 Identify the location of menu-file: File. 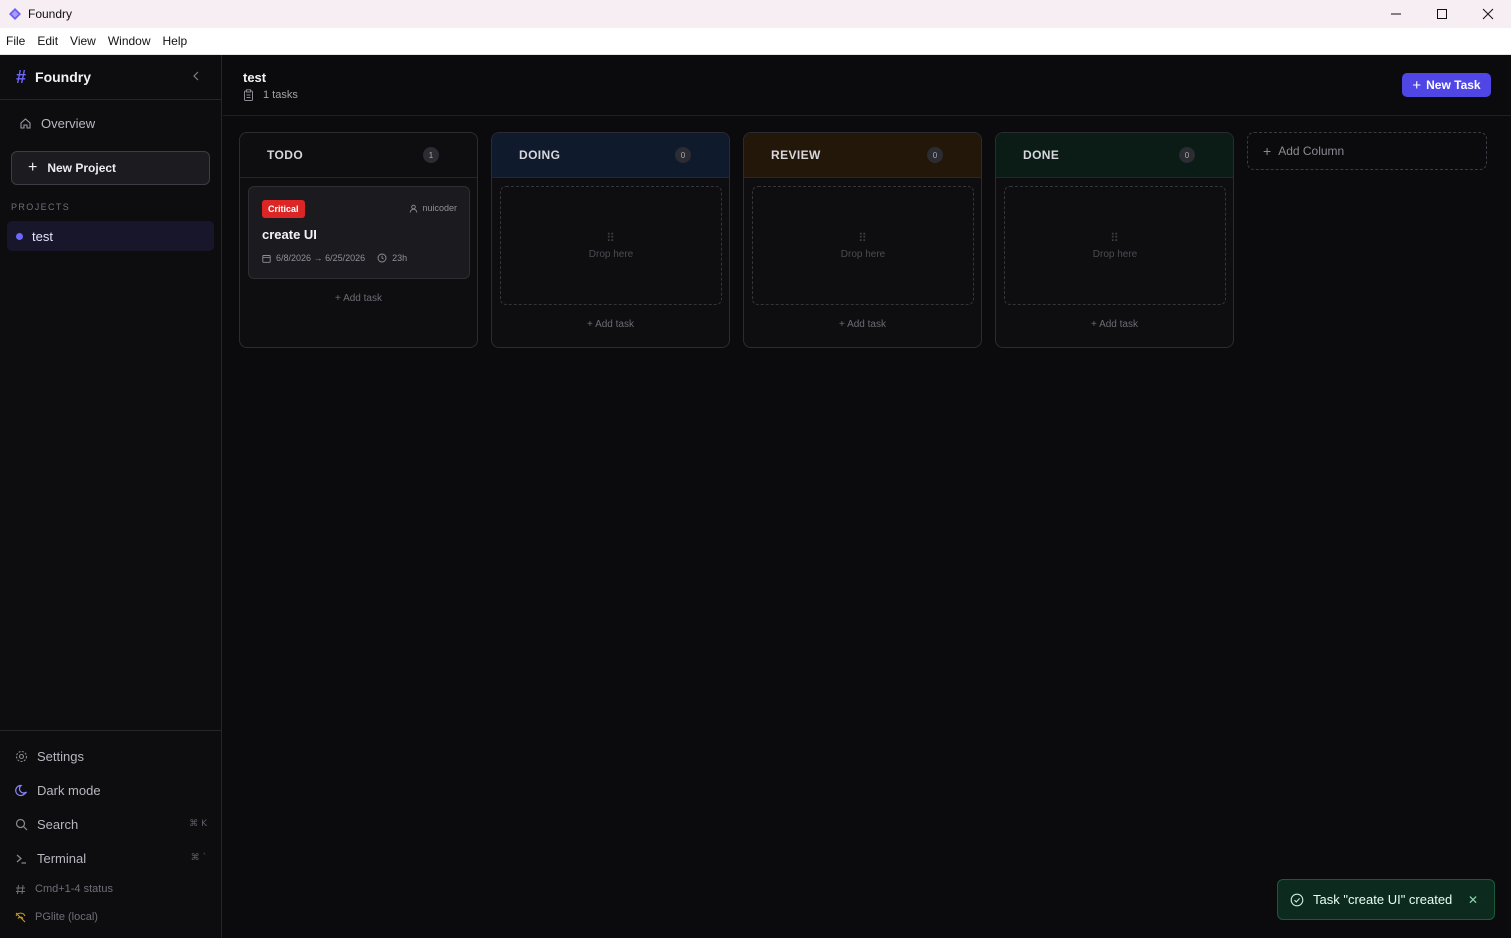
(15, 41).